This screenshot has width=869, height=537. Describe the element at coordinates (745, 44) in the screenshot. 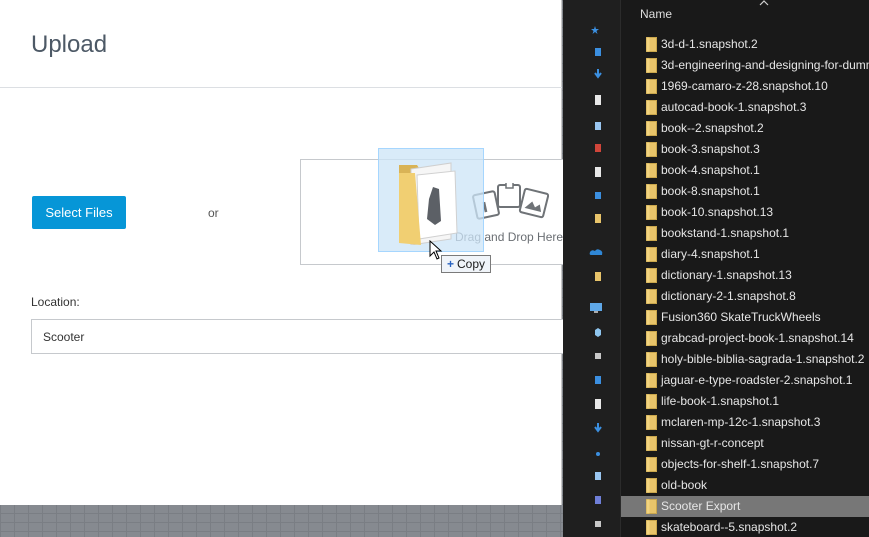

I see `file-list-item: 3d-d-1.snapshot.2` at that location.